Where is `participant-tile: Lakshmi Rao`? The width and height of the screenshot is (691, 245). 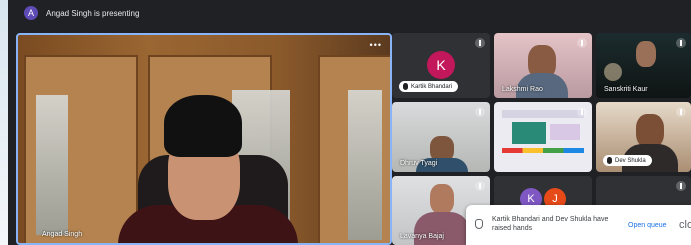
participant-tile: Lakshmi Rao is located at coordinates (543, 65).